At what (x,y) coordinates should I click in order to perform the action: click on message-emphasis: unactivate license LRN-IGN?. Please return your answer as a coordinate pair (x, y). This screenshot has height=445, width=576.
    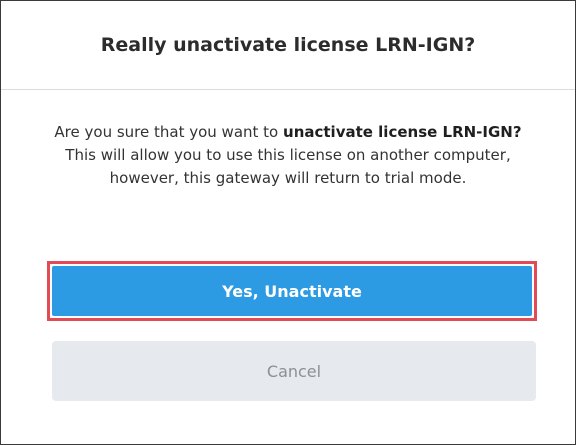
    Looking at the image, I should click on (402, 132).